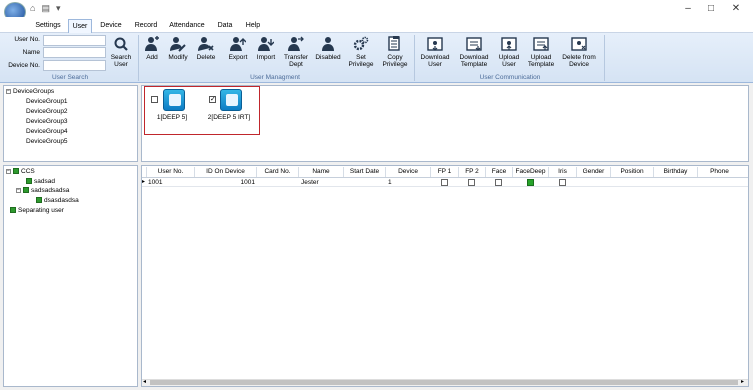  What do you see at coordinates (444, 382) in the screenshot?
I see `scrollbar-thumb` at bounding box center [444, 382].